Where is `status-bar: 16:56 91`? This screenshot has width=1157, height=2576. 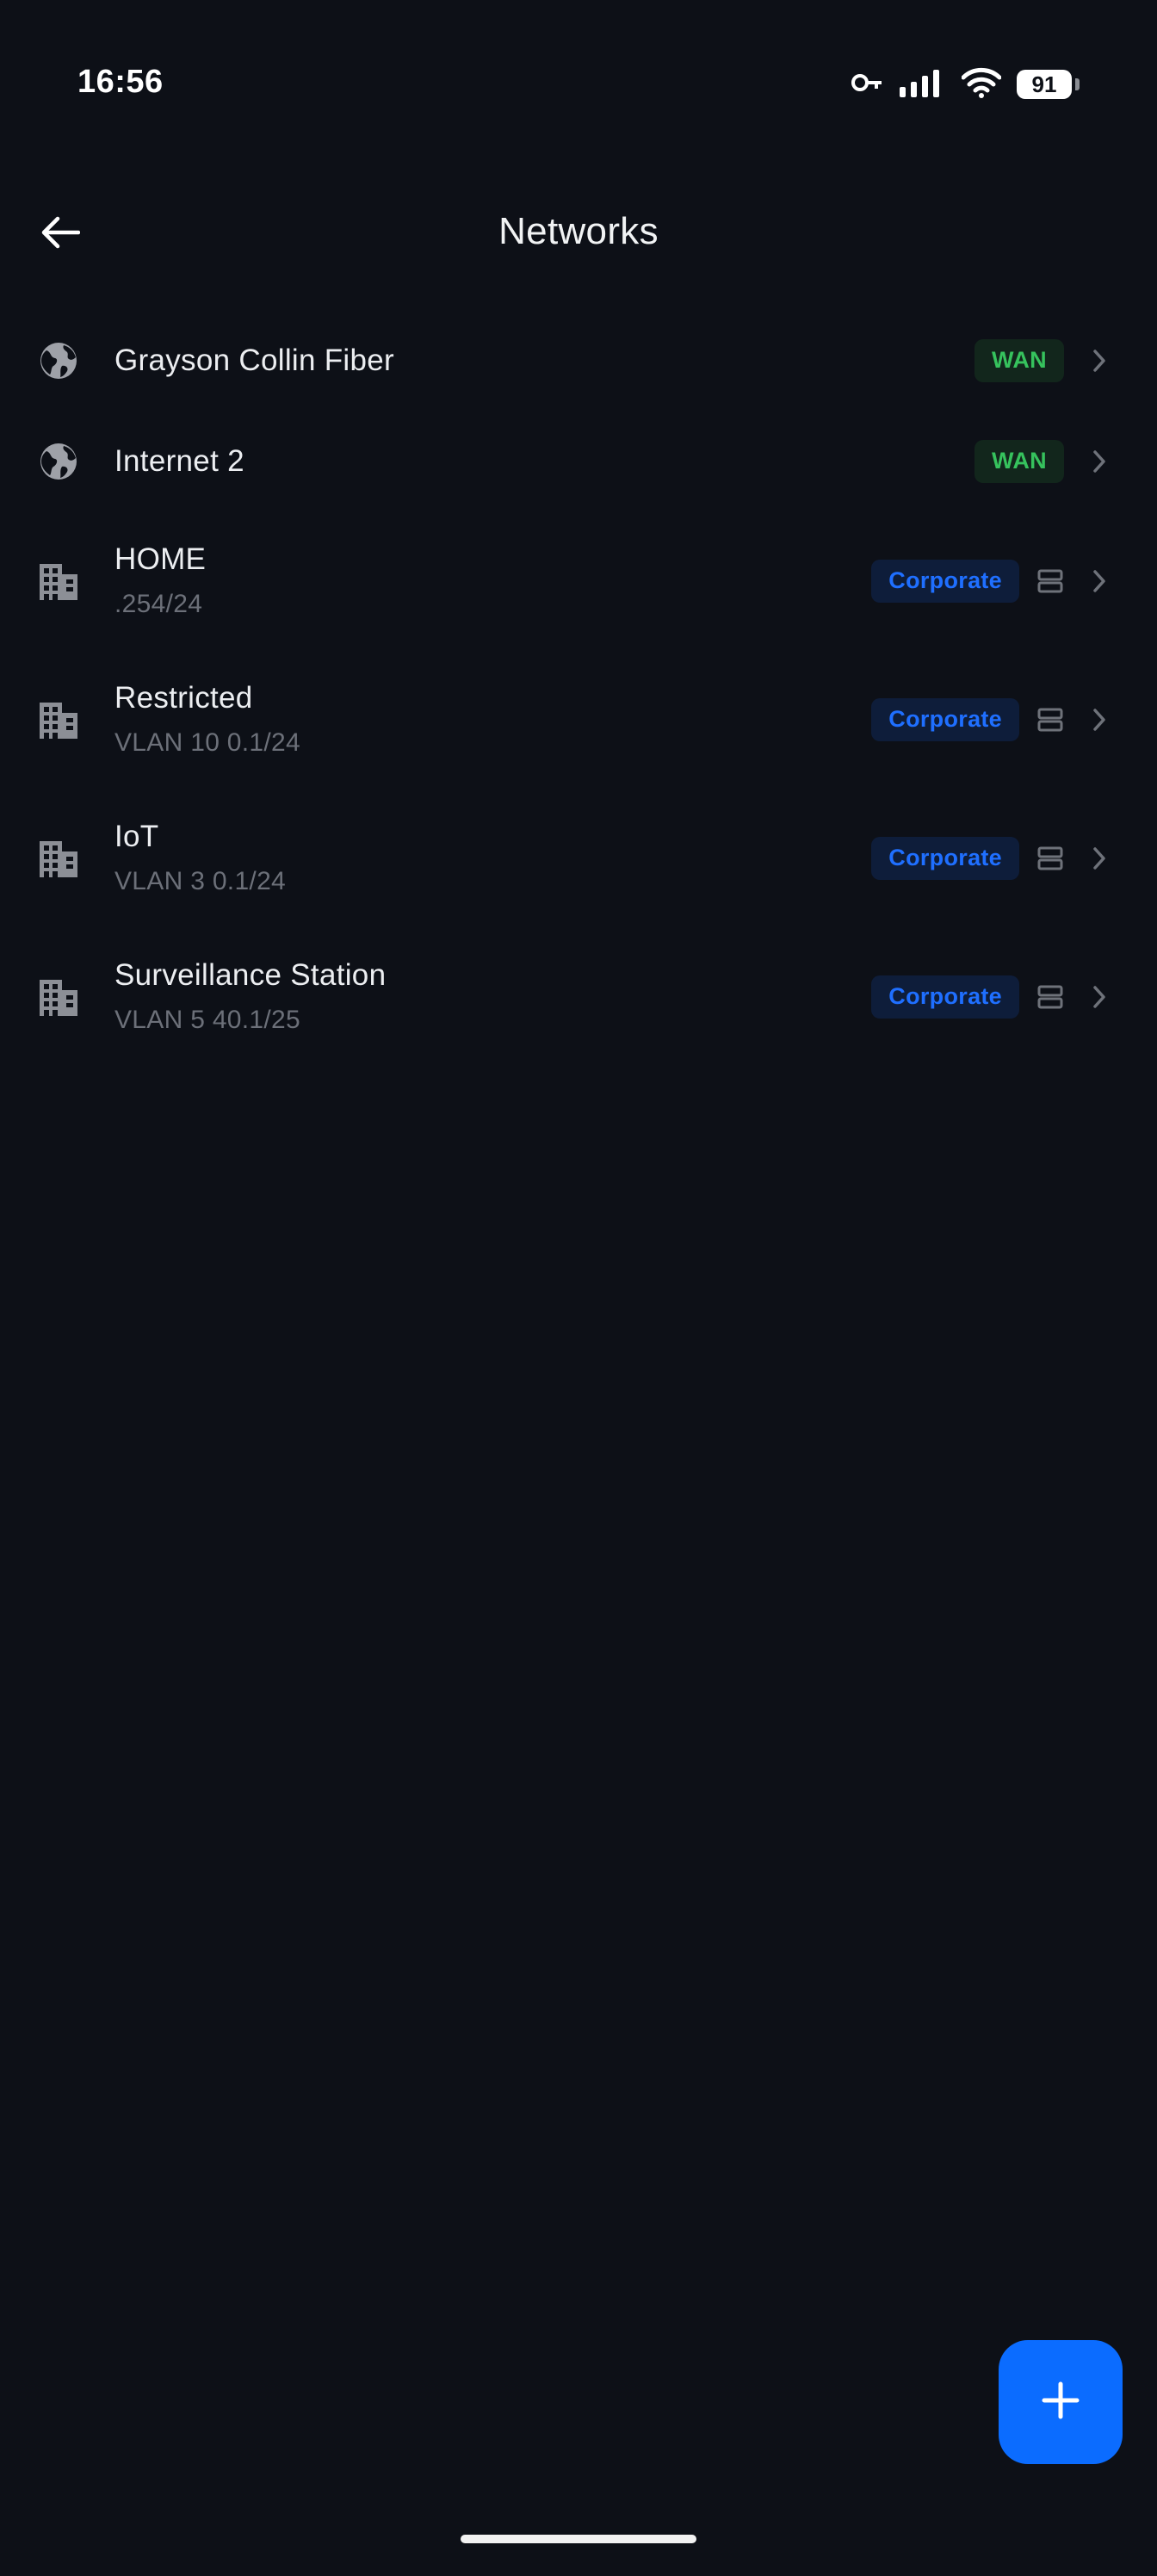
status-bar: 16:56 91 is located at coordinates (579, 86).